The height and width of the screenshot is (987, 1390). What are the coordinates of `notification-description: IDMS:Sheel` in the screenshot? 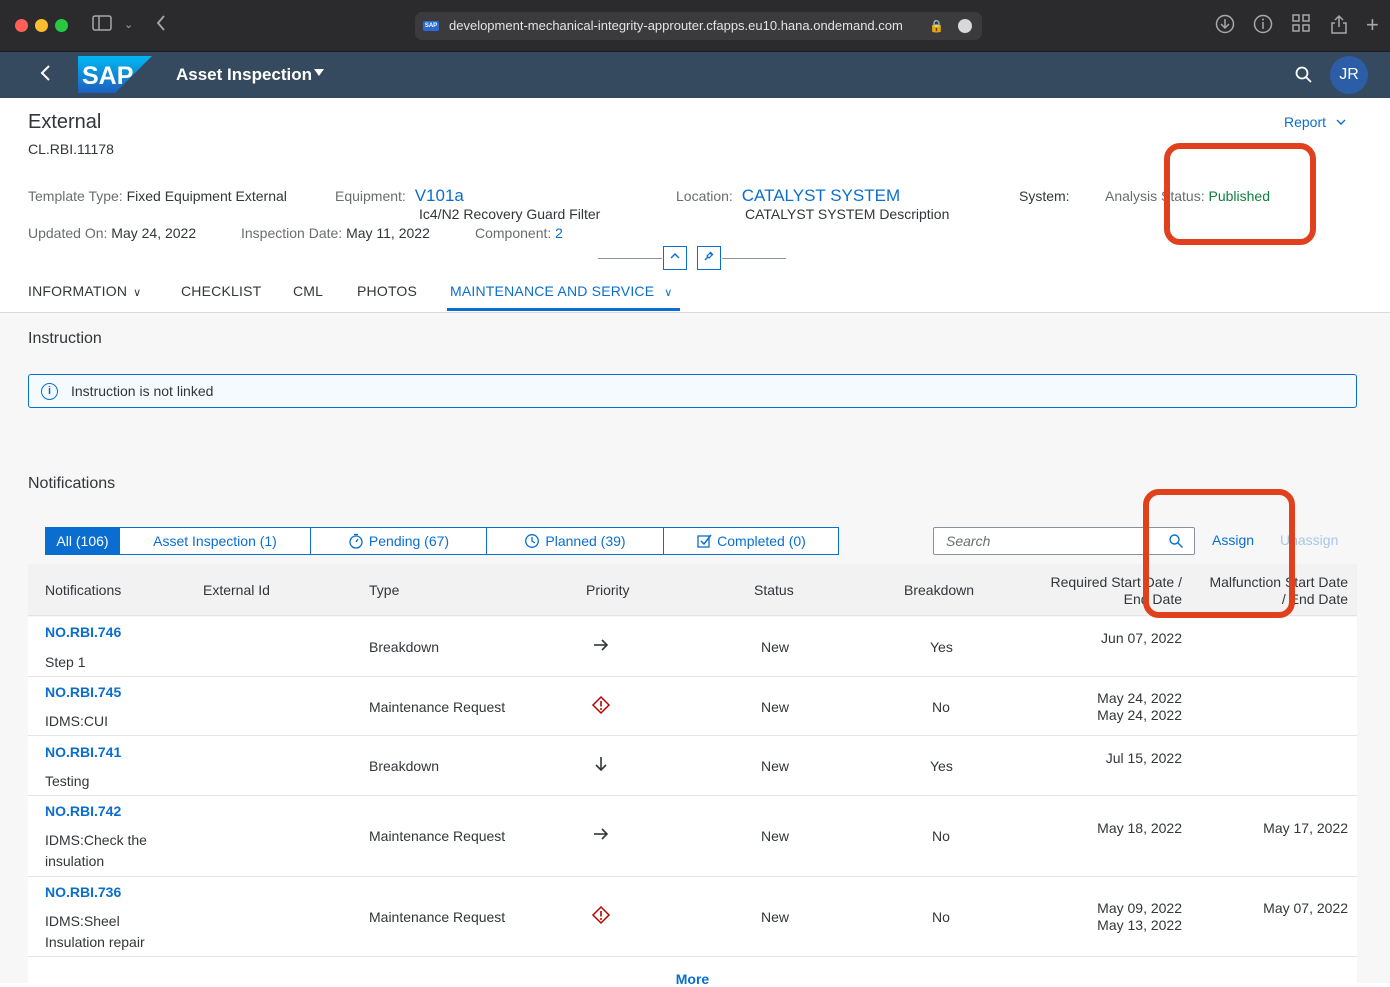 It's located at (82, 921).